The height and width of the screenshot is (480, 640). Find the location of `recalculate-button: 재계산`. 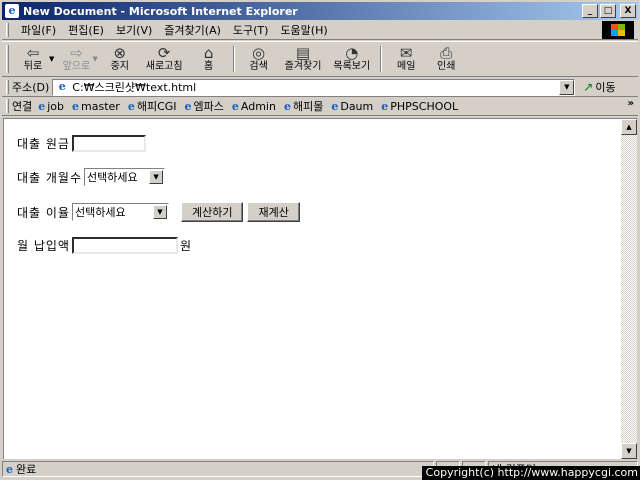

recalculate-button: 재계산 is located at coordinates (273, 212).